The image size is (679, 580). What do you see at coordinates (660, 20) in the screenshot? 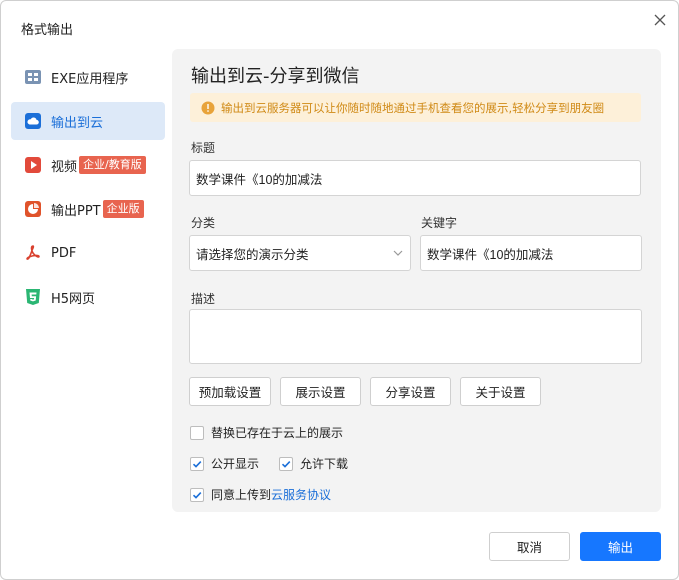
I see `close-icon` at bounding box center [660, 20].